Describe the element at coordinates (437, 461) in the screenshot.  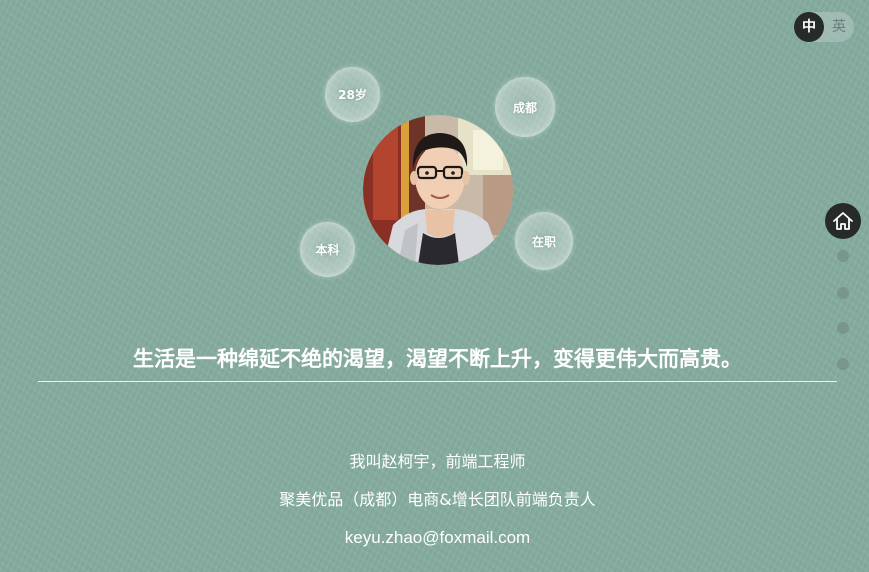
I see `intro-name-line: 我叫赵柯宇，前端工程师` at that location.